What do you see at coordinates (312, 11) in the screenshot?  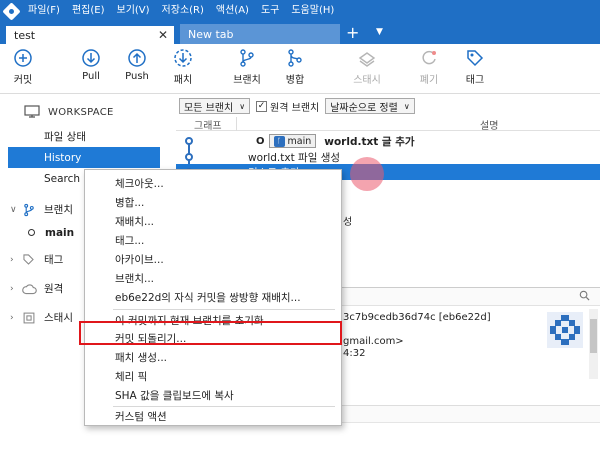 I see `menu-help: 도움말(H)` at bounding box center [312, 11].